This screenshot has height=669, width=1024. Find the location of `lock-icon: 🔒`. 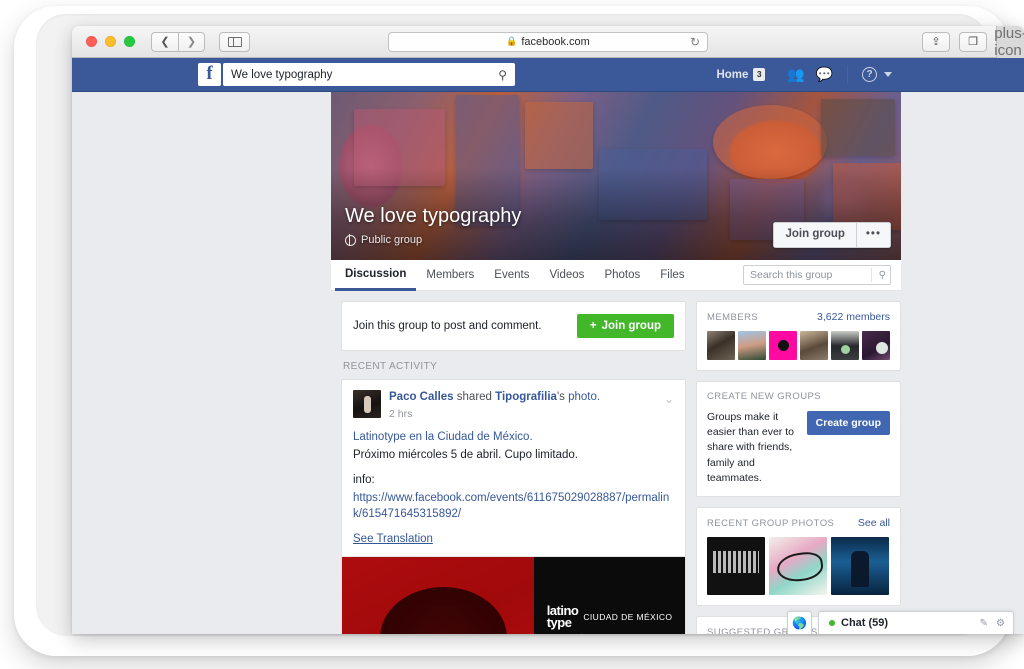

lock-icon: 🔒 is located at coordinates (512, 41).